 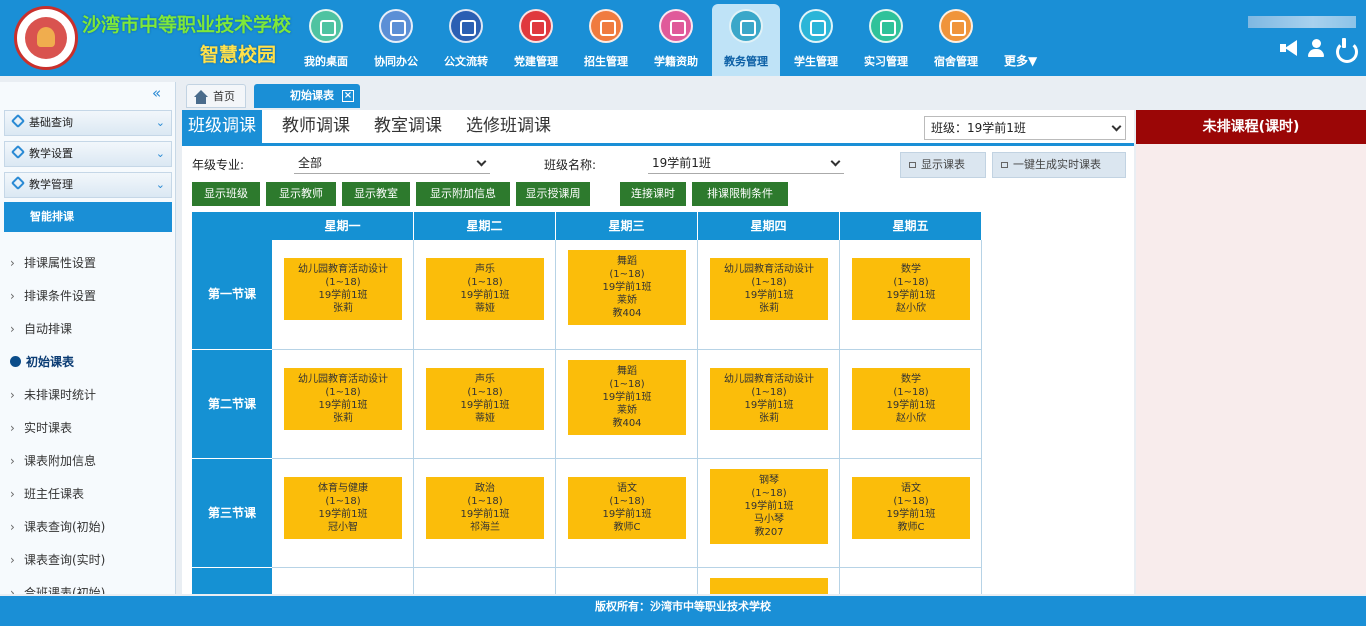 What do you see at coordinates (956, 40) in the screenshot?
I see `nav-item-9: 宿舍管理` at bounding box center [956, 40].